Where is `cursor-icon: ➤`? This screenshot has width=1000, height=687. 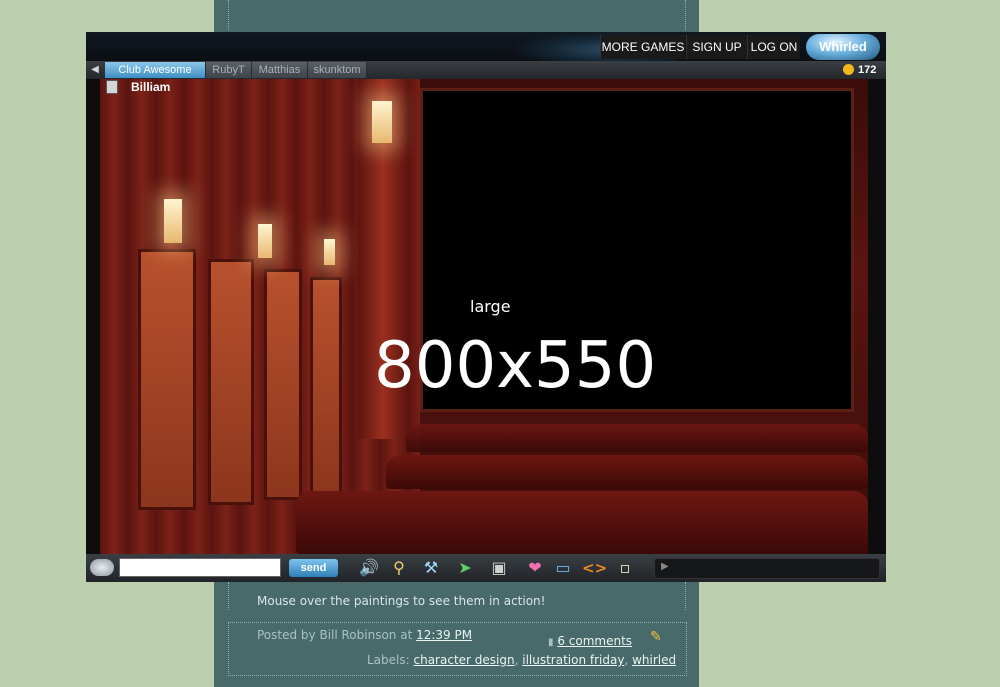 cursor-icon: ➤ is located at coordinates (465, 568).